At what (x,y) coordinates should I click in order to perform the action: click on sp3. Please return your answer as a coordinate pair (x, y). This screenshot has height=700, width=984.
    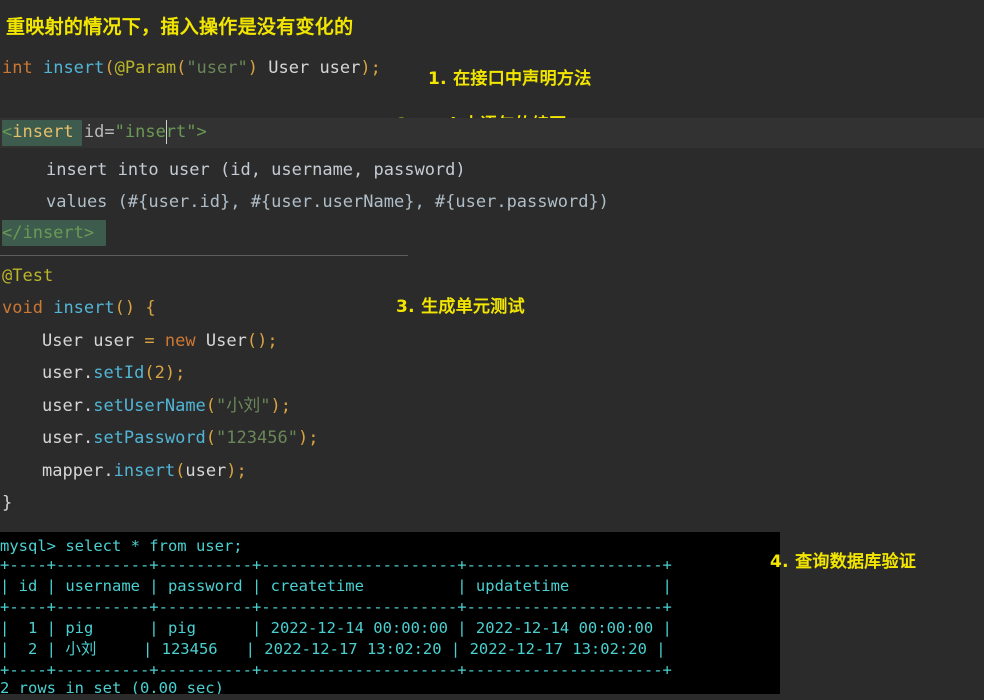
    Looking at the image, I should click on (160, 341).